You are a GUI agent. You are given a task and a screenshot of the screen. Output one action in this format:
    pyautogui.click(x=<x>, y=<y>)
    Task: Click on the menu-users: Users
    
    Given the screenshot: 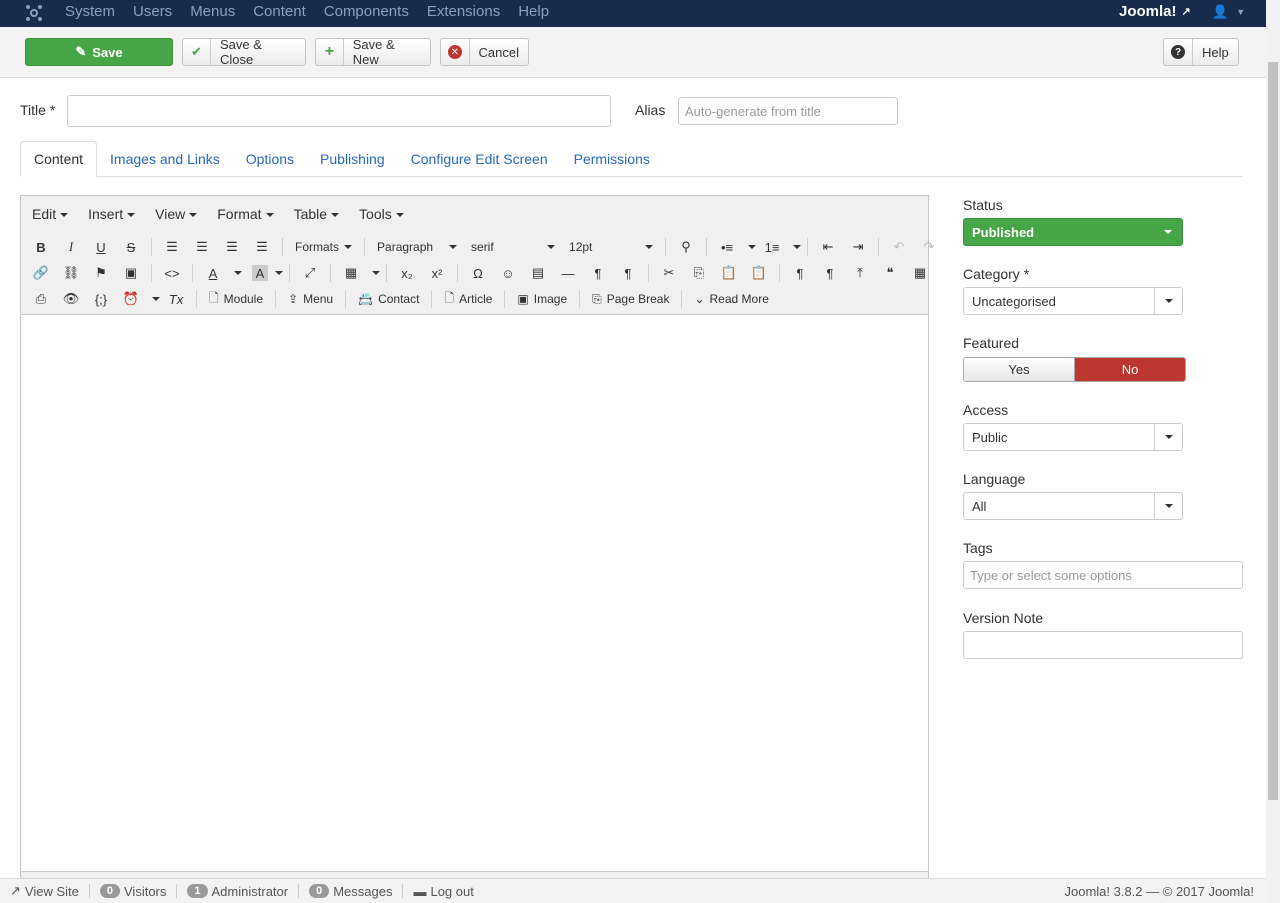 What is the action you would take?
    pyautogui.click(x=152, y=11)
    